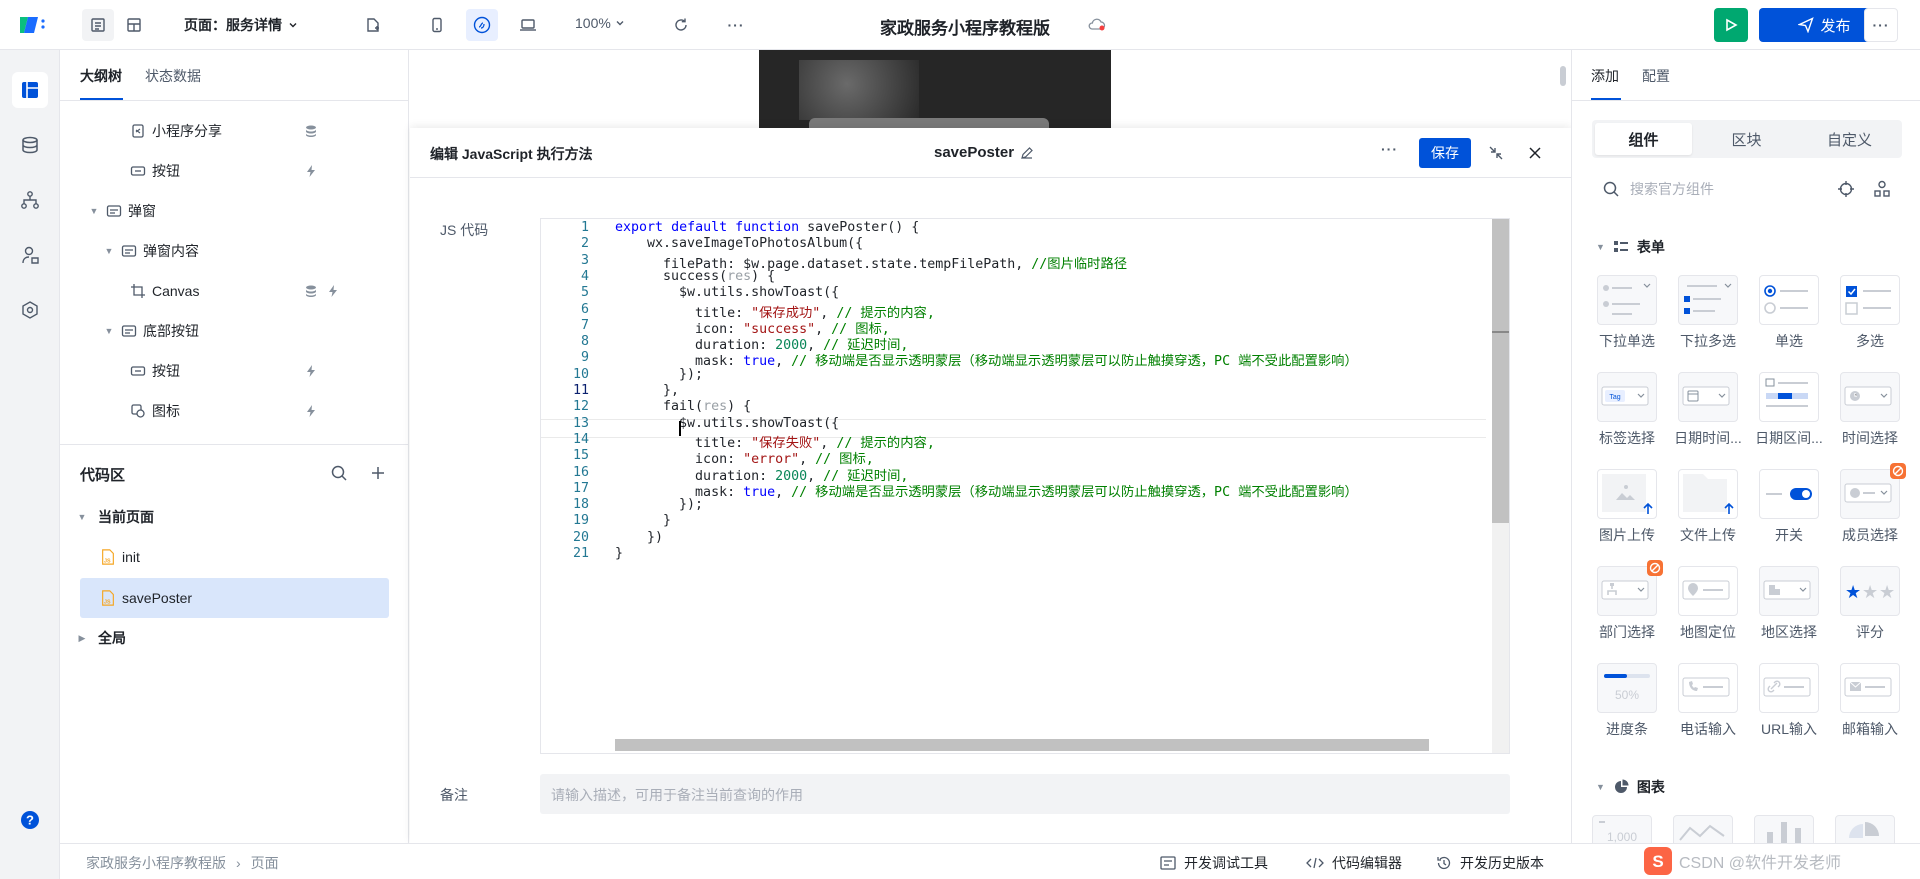  I want to click on vertical-scrollbar-track, so click(1500, 486).